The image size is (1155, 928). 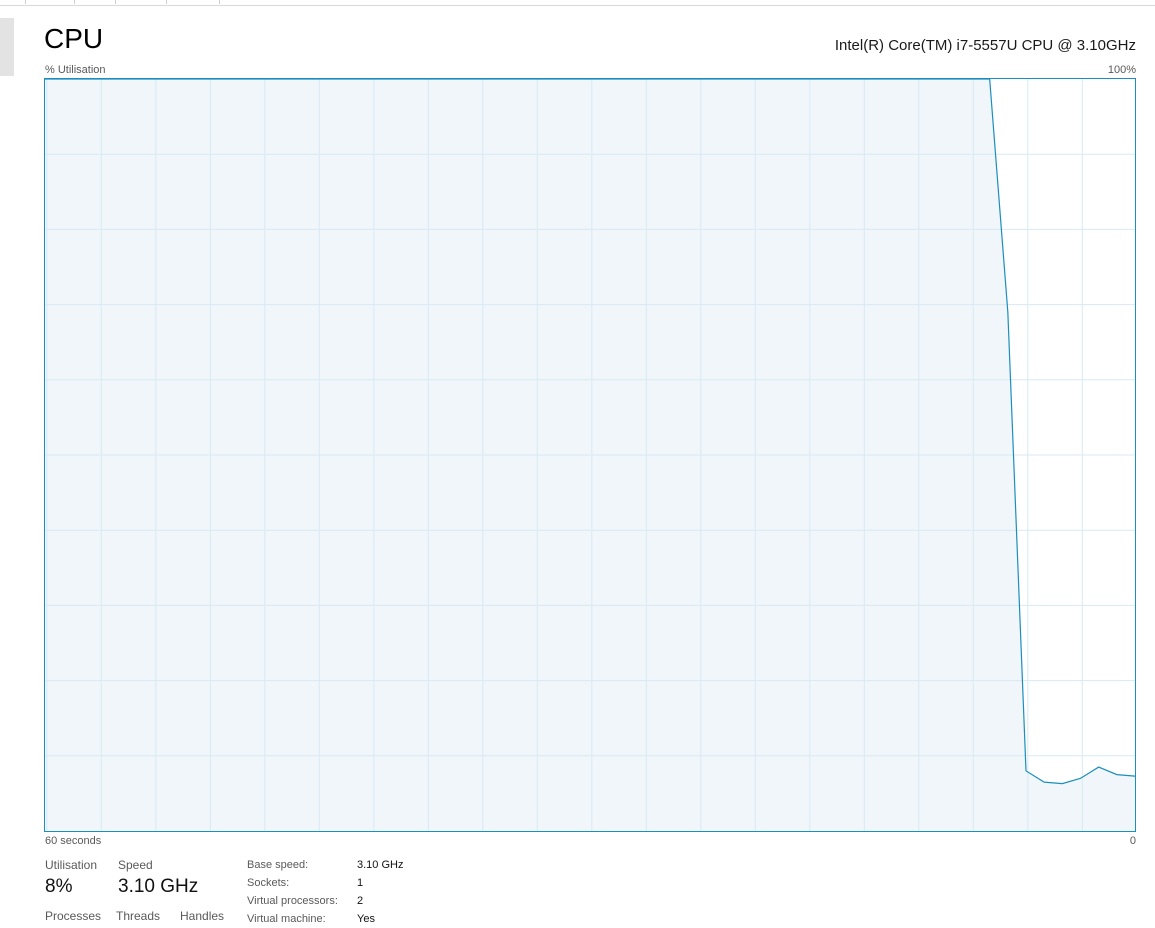 I want to click on speed-label: Speed, so click(x=135, y=865).